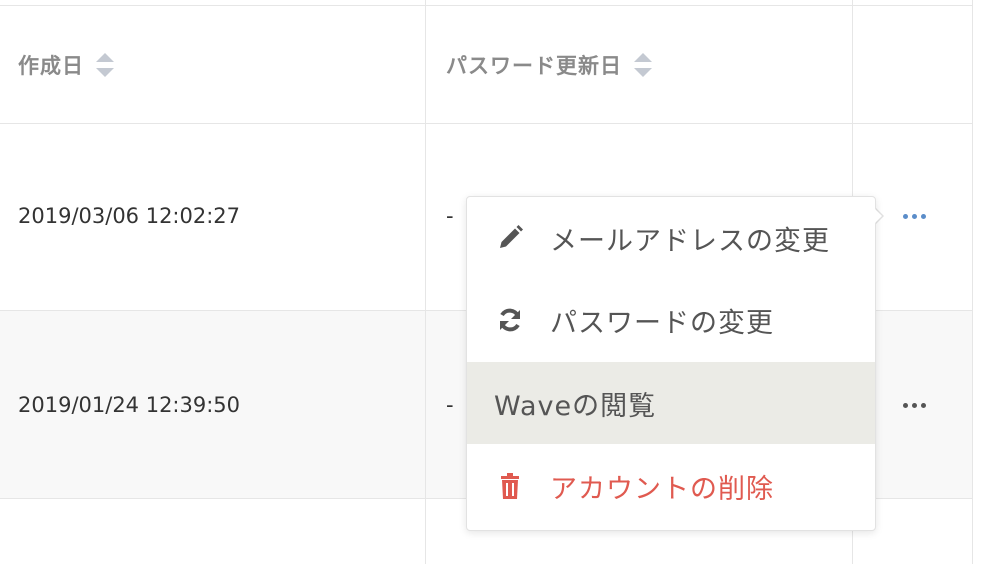  I want to click on menu-item-label: Waveの閲覧, so click(575, 406).